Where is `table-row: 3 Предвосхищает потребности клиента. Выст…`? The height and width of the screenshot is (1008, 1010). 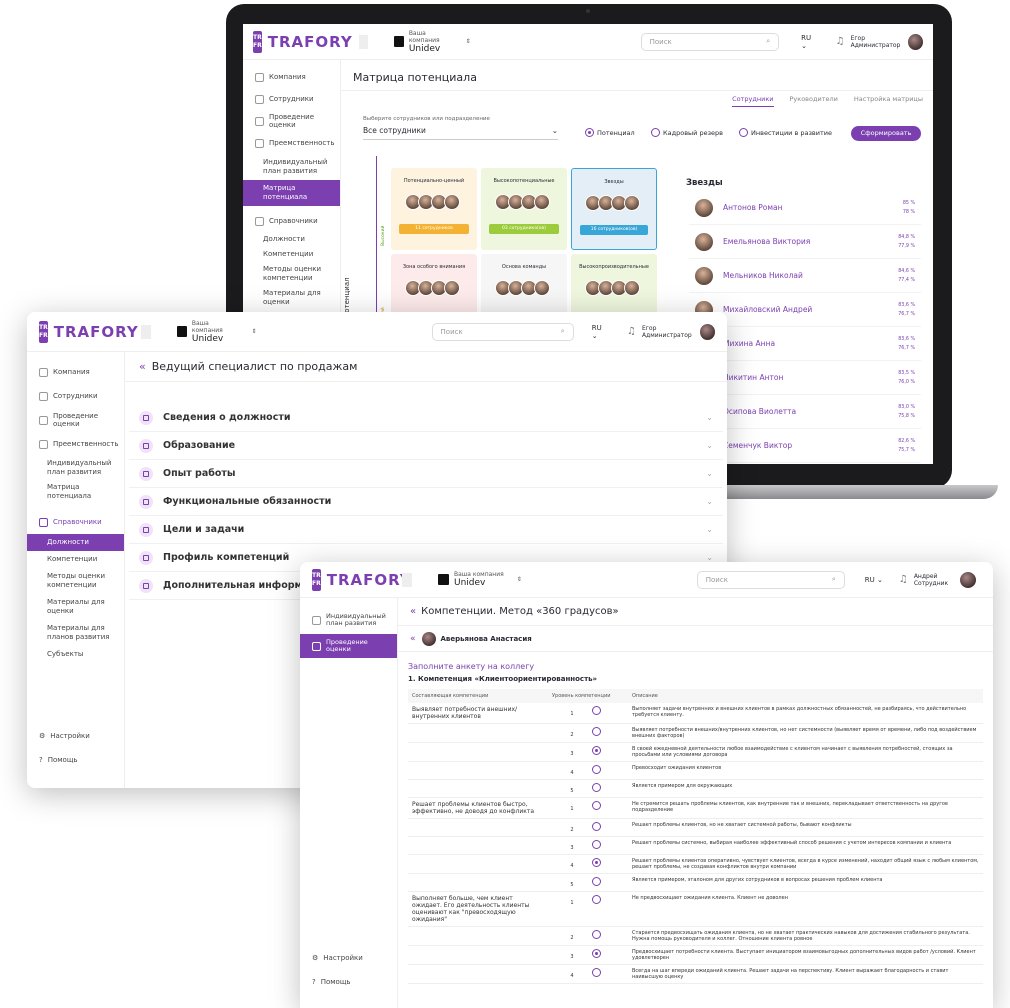
table-row: 3 Предвосхищает потребности клиента. Выст… is located at coordinates (695, 955).